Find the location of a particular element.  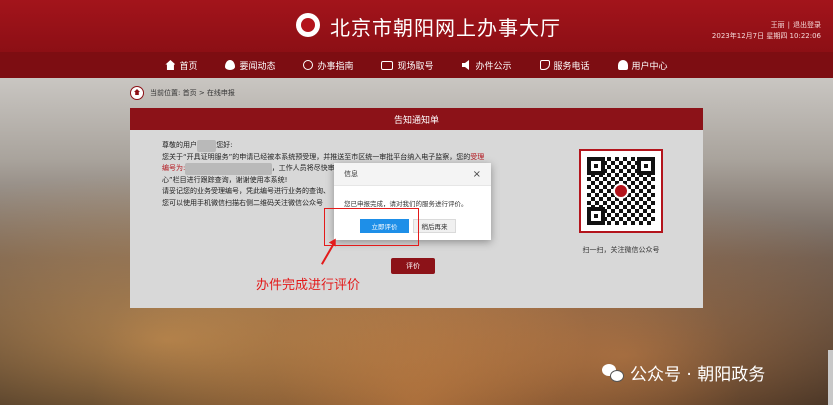

logout-link: 退出登录 is located at coordinates (807, 25).